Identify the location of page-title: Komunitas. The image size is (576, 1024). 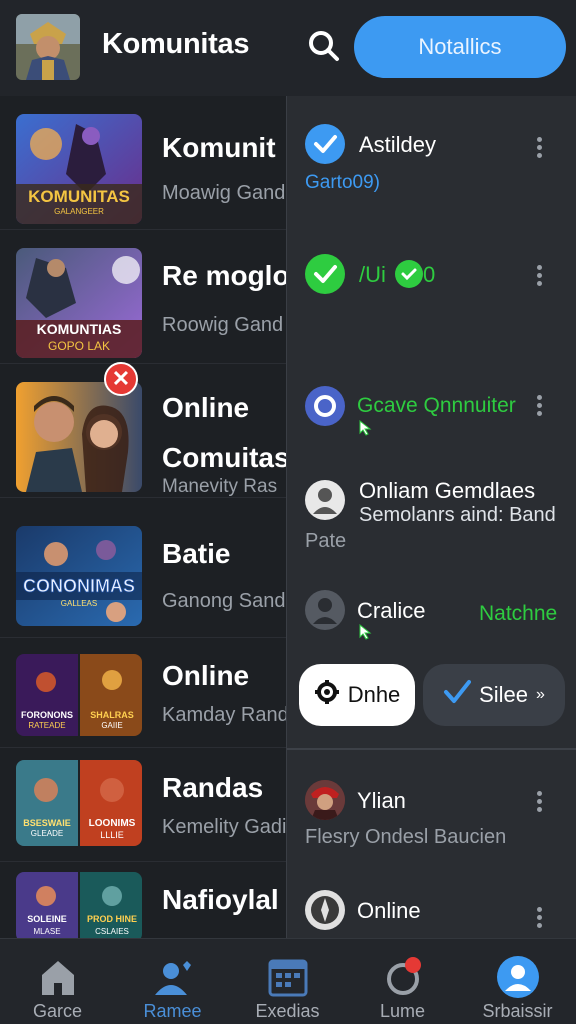
(176, 44).